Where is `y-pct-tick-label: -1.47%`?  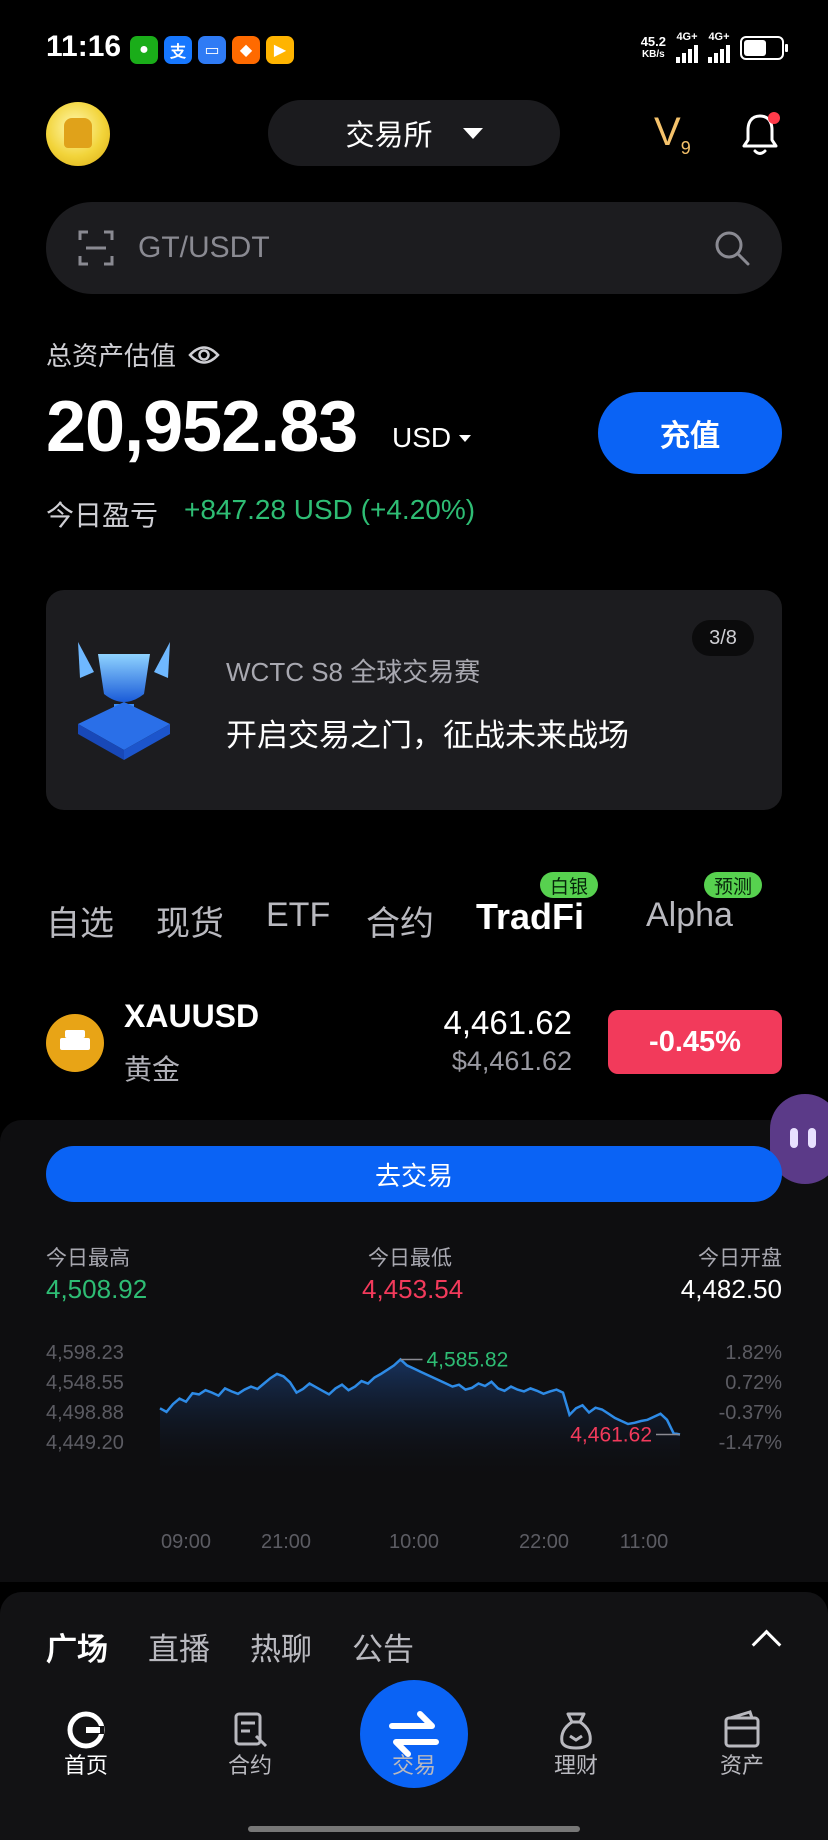 y-pct-tick-label: -1.47% is located at coordinates (751, 1443).